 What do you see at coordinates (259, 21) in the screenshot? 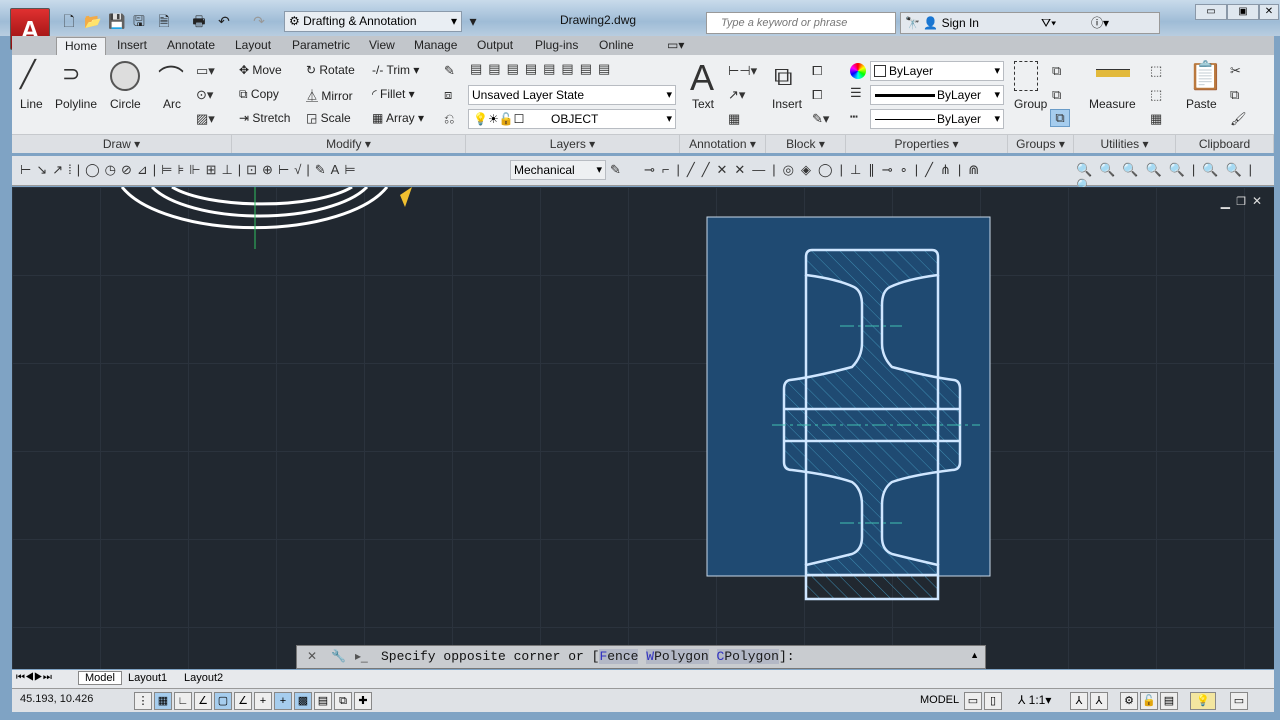
I see `redo-icon: ↷` at bounding box center [259, 21].